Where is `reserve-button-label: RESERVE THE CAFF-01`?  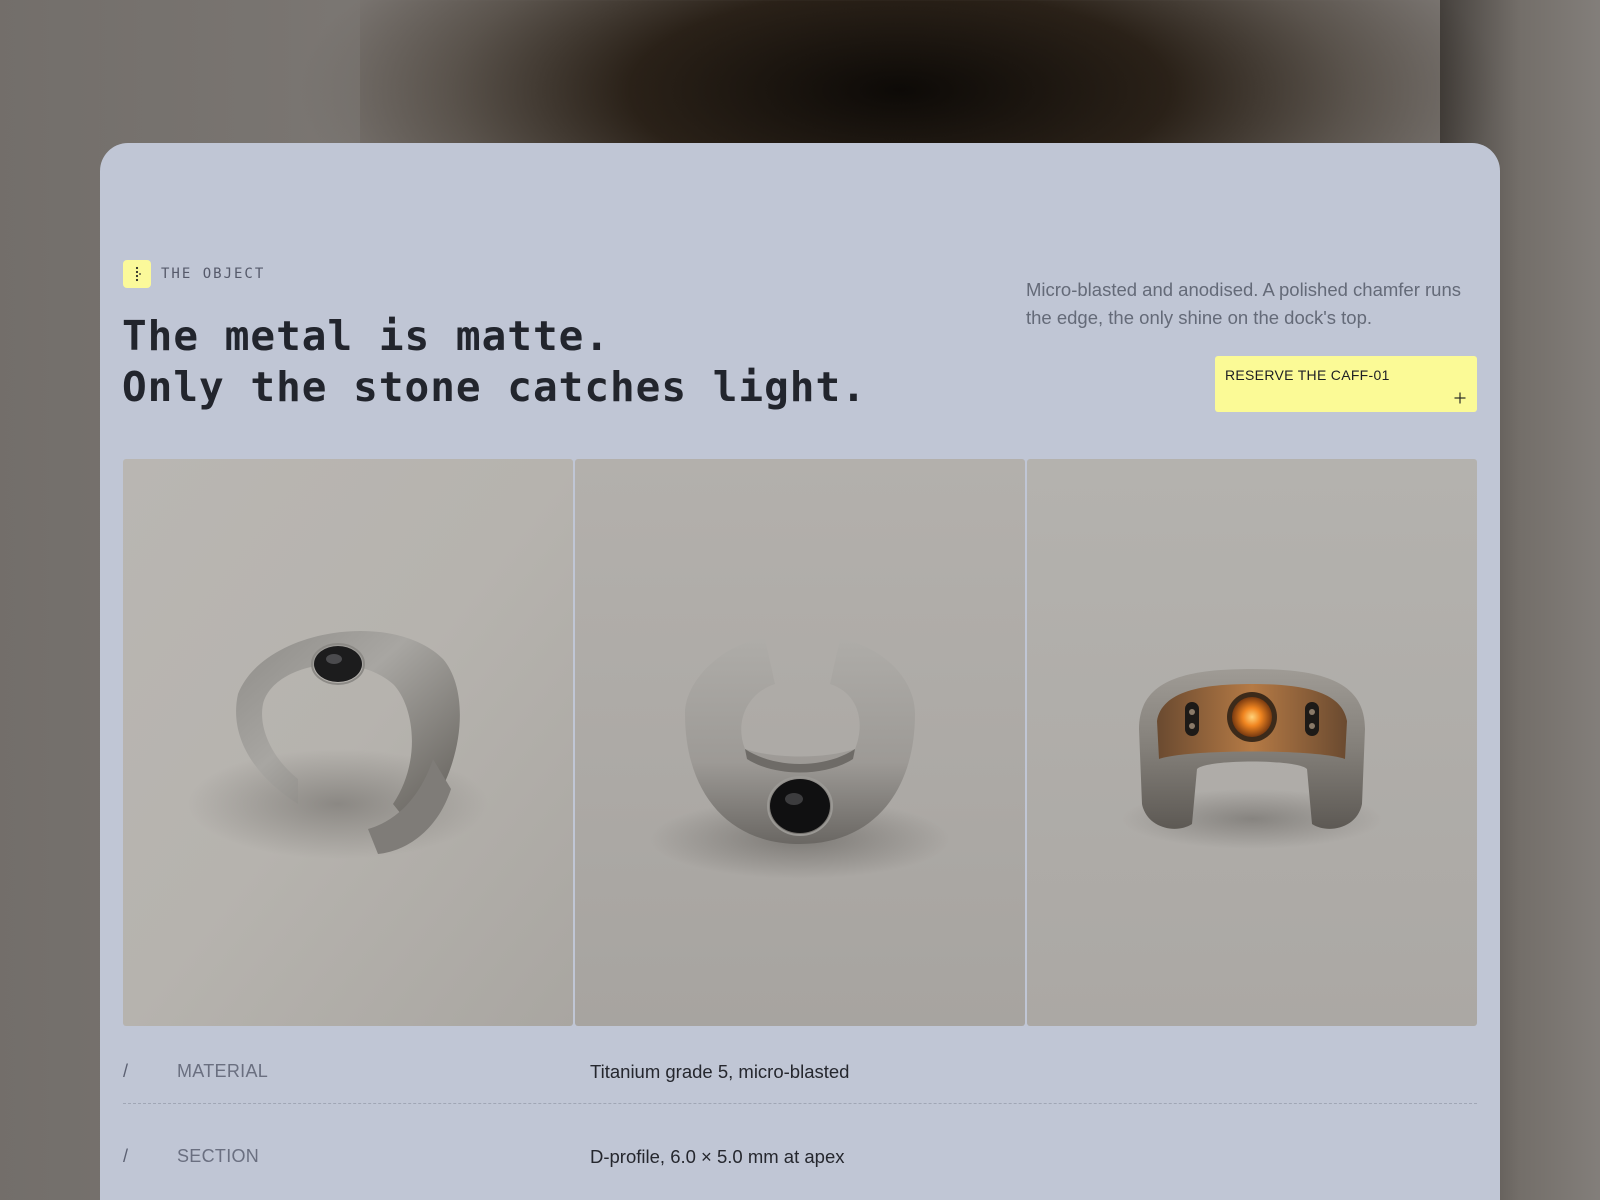 reserve-button-label: RESERVE THE CAFF-01 is located at coordinates (1307, 375).